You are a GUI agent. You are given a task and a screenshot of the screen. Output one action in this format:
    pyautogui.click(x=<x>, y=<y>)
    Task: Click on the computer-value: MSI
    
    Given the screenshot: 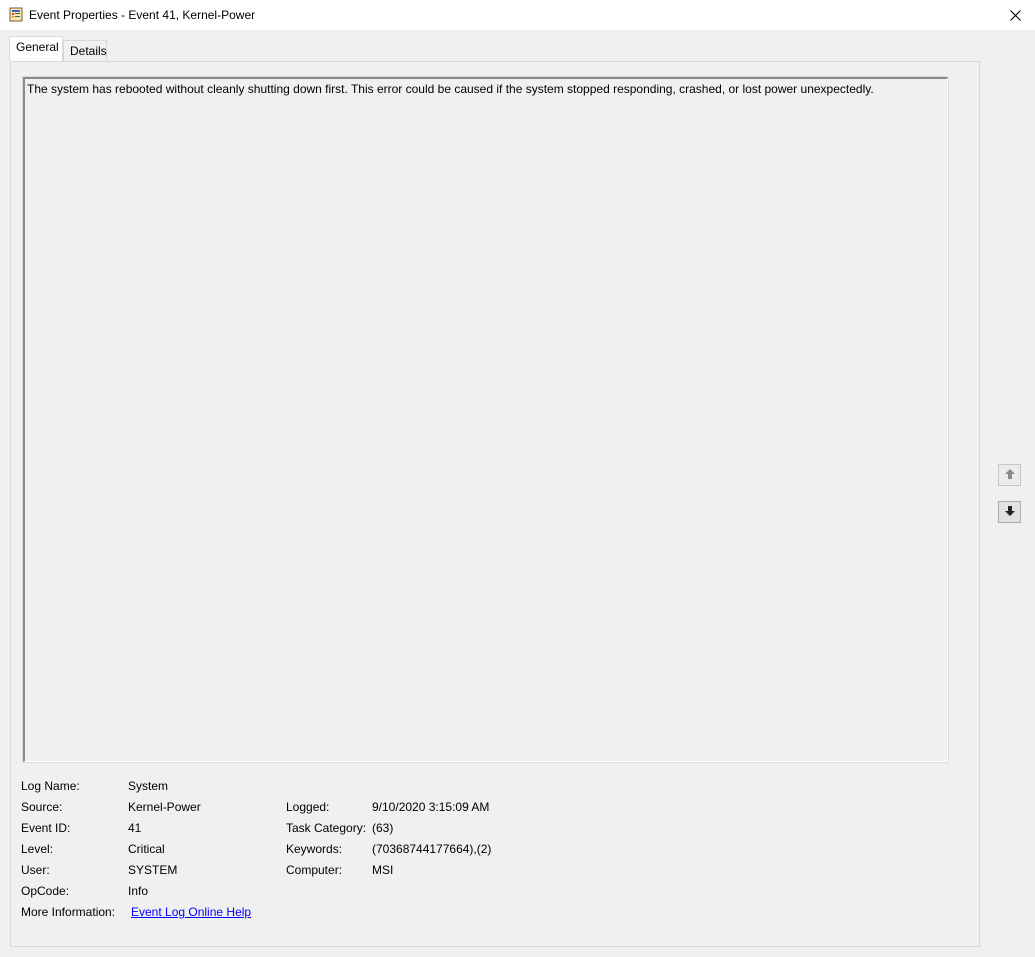 What is the action you would take?
    pyautogui.click(x=382, y=870)
    